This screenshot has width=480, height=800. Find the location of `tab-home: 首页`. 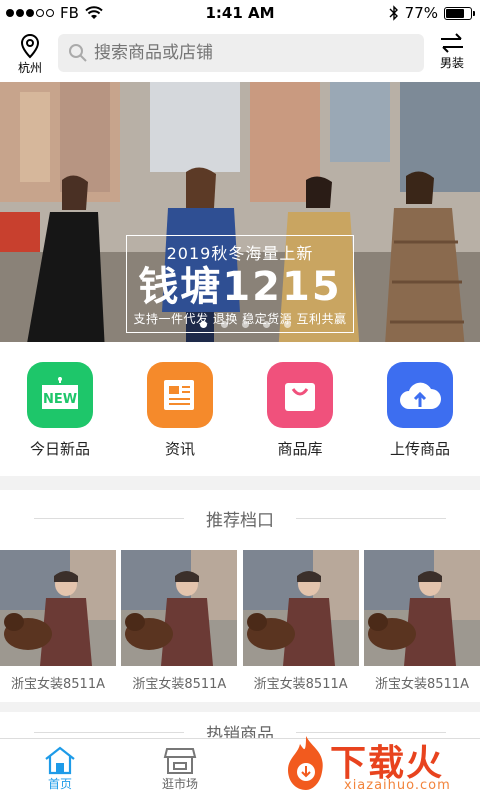

tab-home: 首页 is located at coordinates (60, 769).